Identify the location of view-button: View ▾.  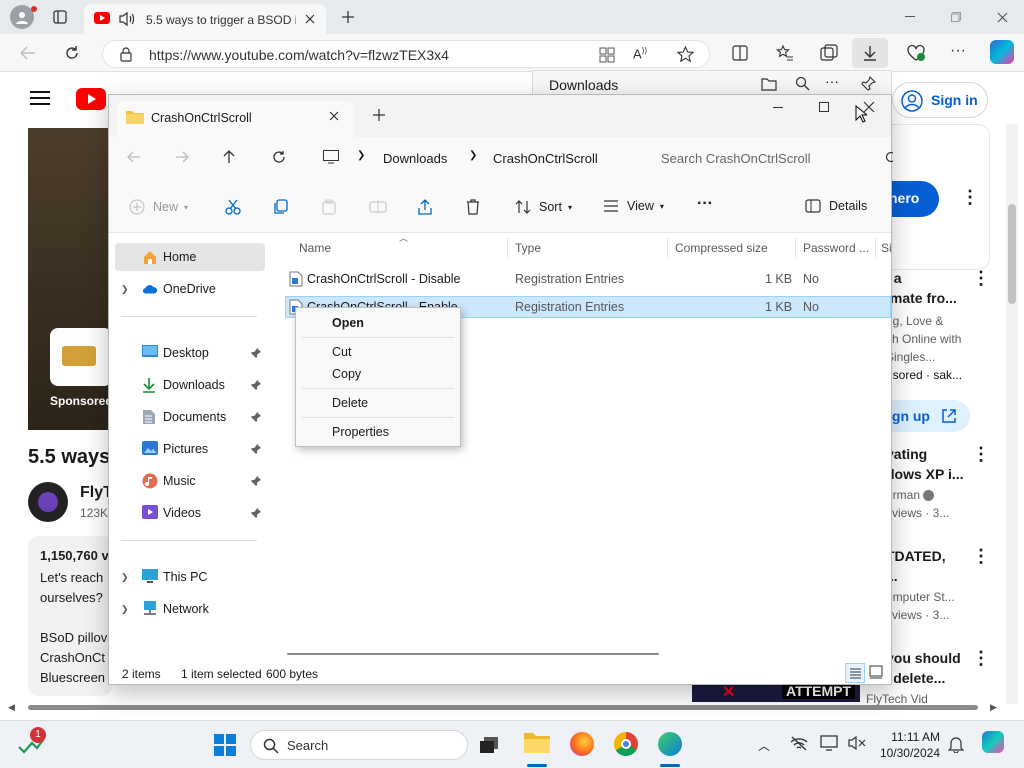
(633, 206).